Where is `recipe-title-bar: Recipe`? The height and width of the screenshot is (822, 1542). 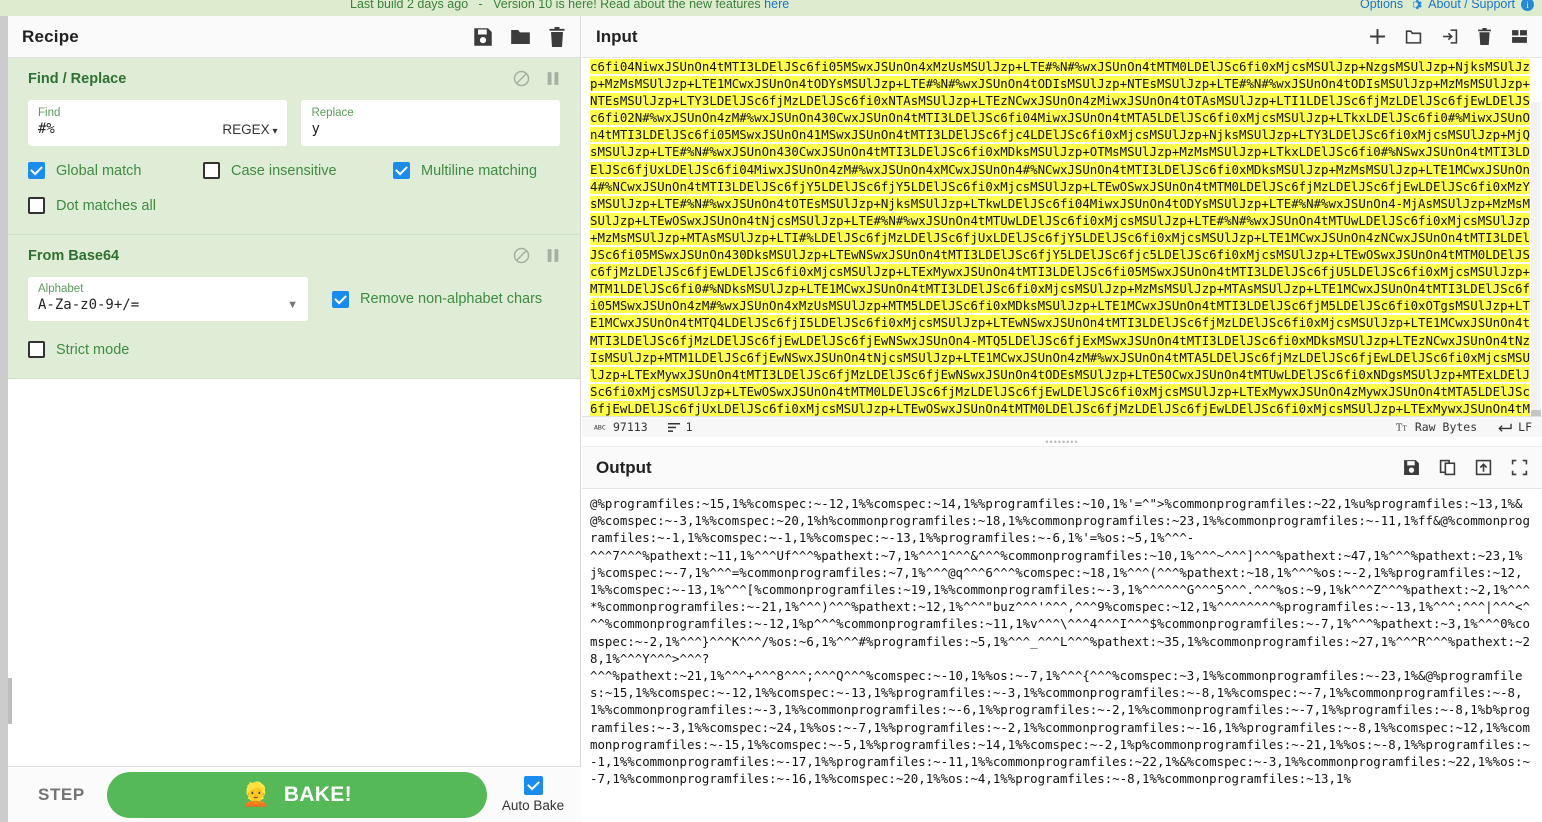
recipe-title-bar: Recipe is located at coordinates (294, 37).